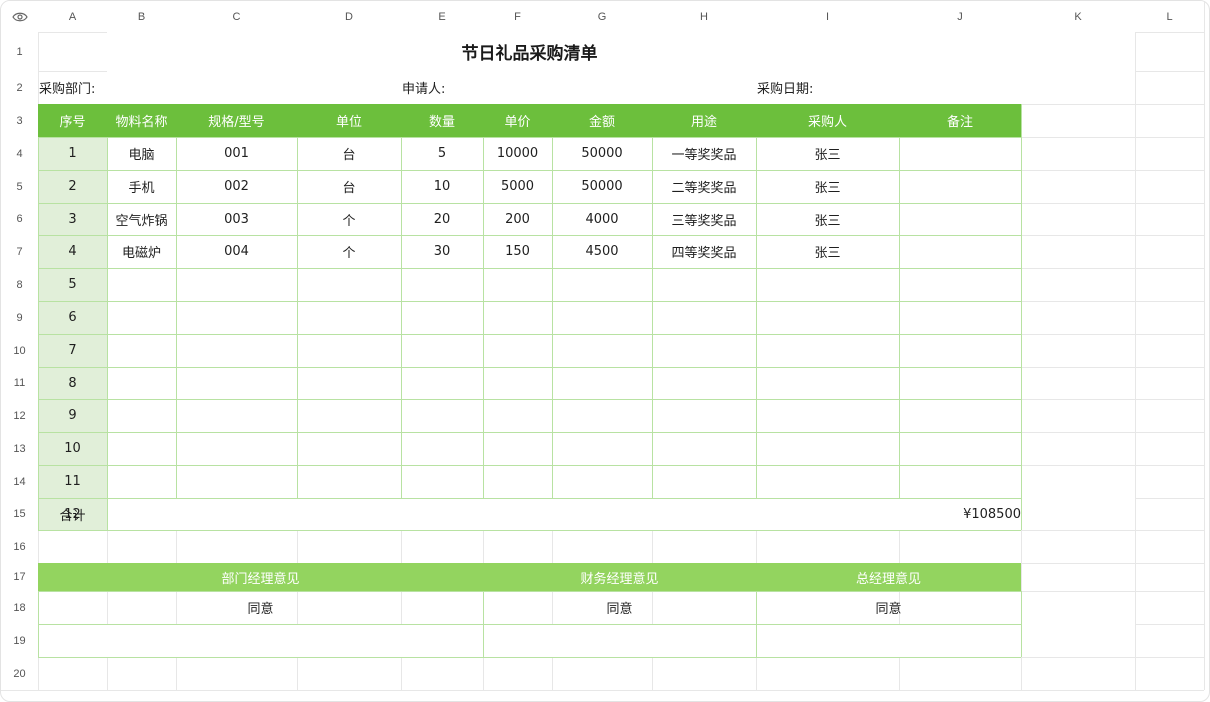 This screenshot has width=1210, height=702. I want to click on sheet-title: 节日礼品采购清单, so click(529, 54).